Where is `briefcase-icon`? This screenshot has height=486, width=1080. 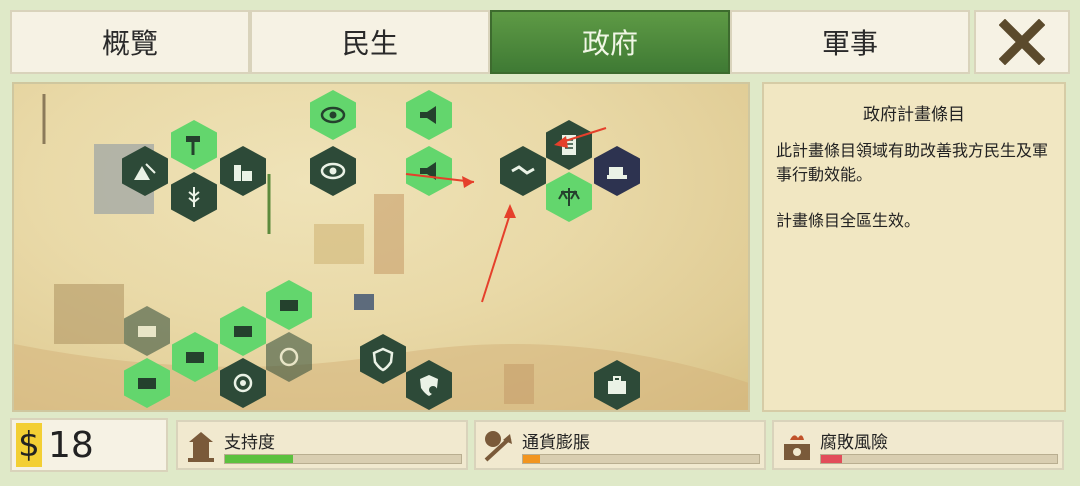
briefcase-icon is located at coordinates (617, 385).